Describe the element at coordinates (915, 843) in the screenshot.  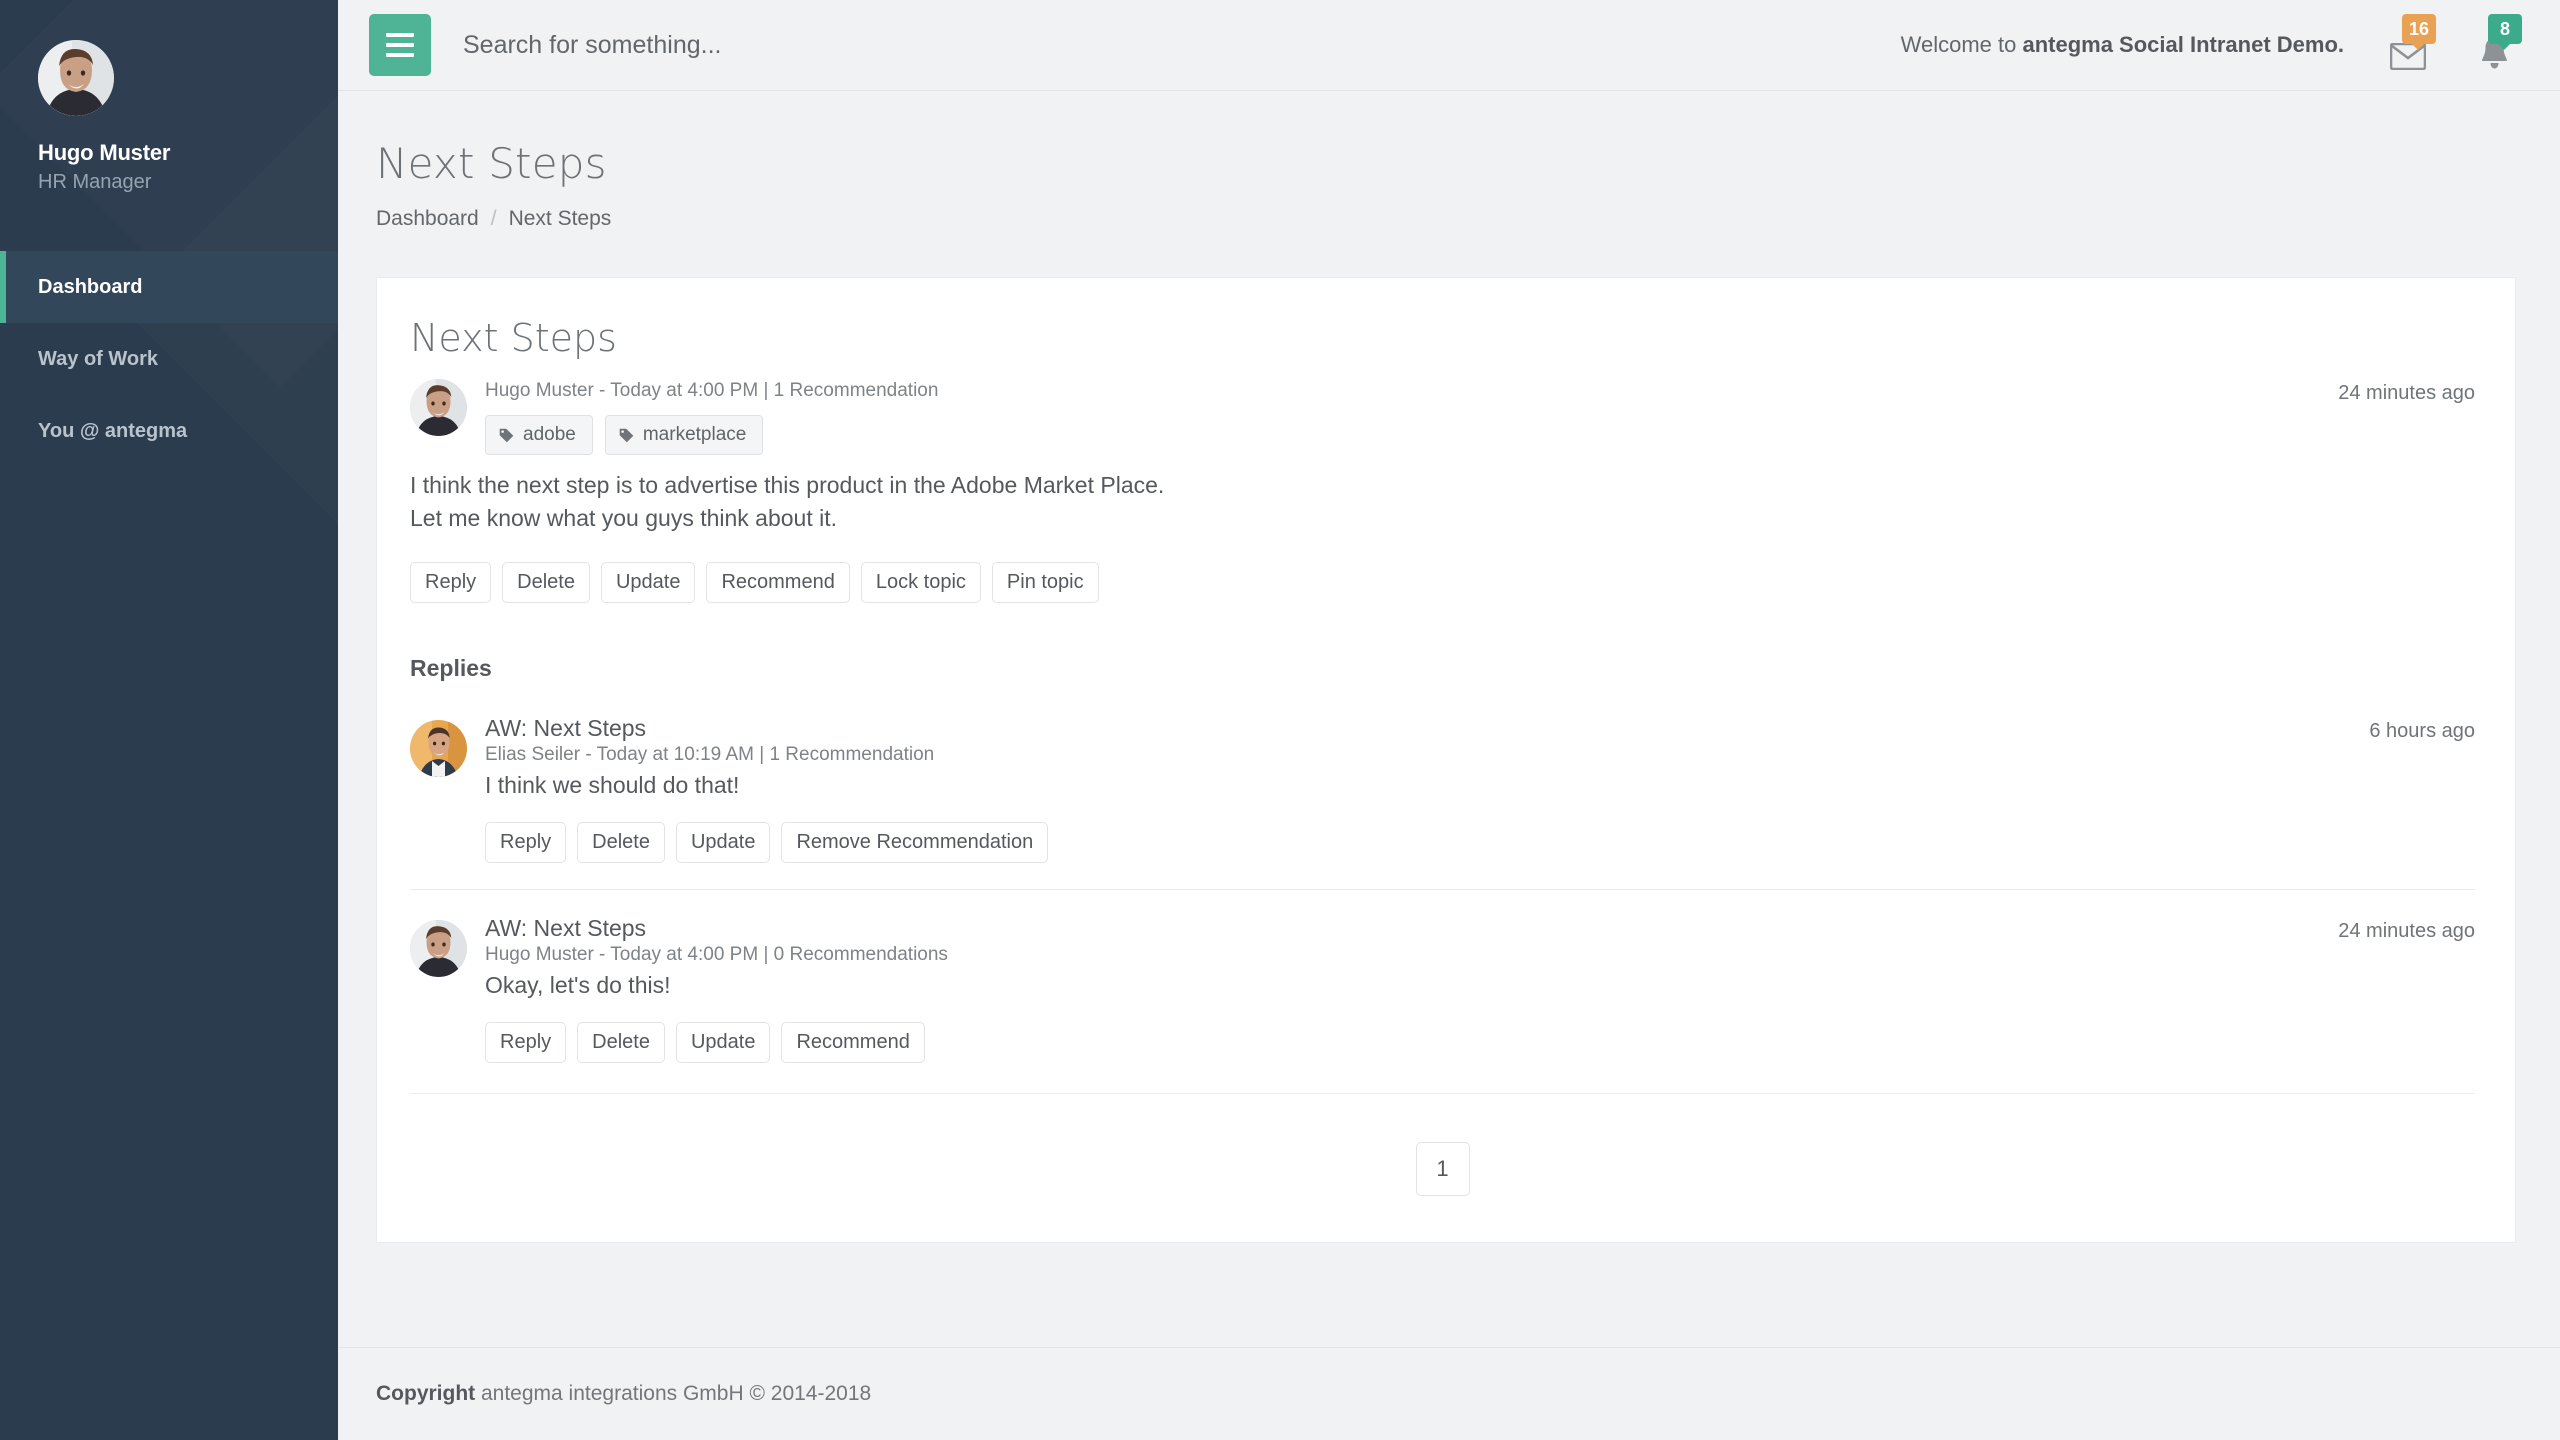
I see `remove-recommendation-button: Remove Recommendation` at that location.